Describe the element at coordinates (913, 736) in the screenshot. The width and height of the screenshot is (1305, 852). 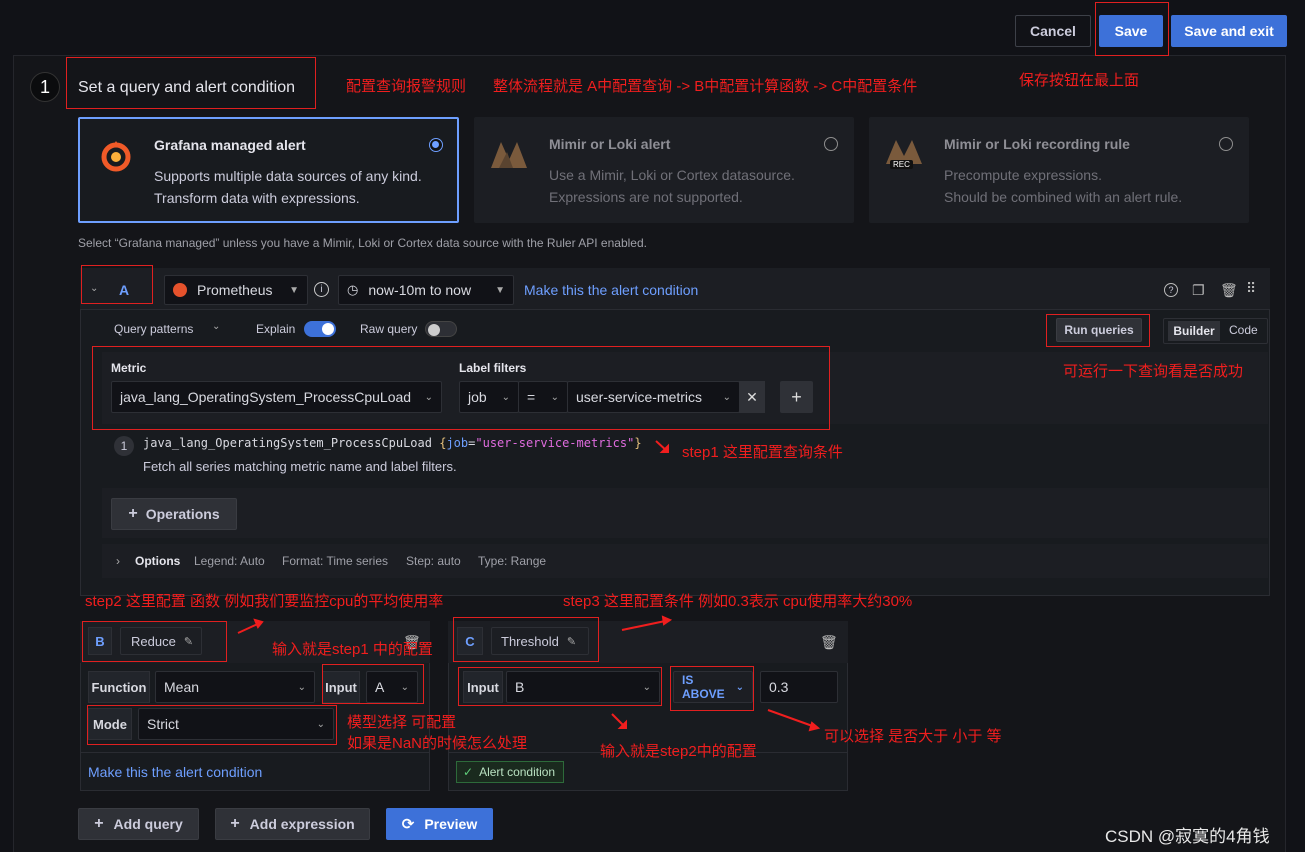
I see `annotation-text: 可以选择 是否大于 小于 等` at that location.